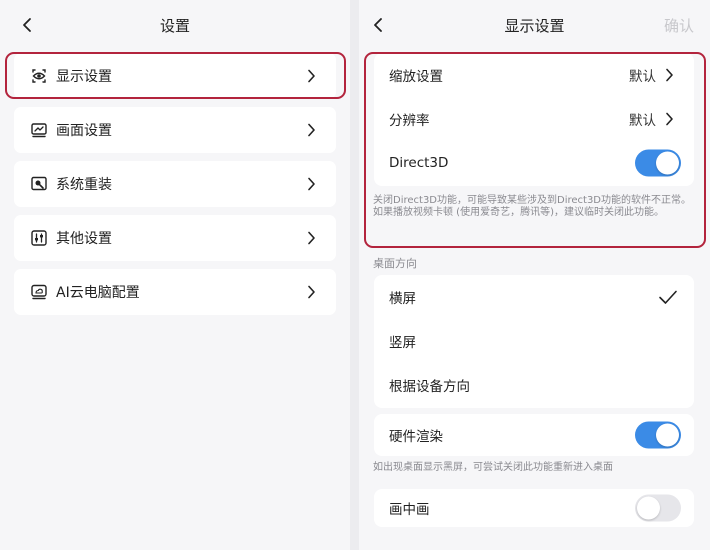 This screenshot has width=710, height=550. I want to click on checkmark-icon, so click(668, 297).